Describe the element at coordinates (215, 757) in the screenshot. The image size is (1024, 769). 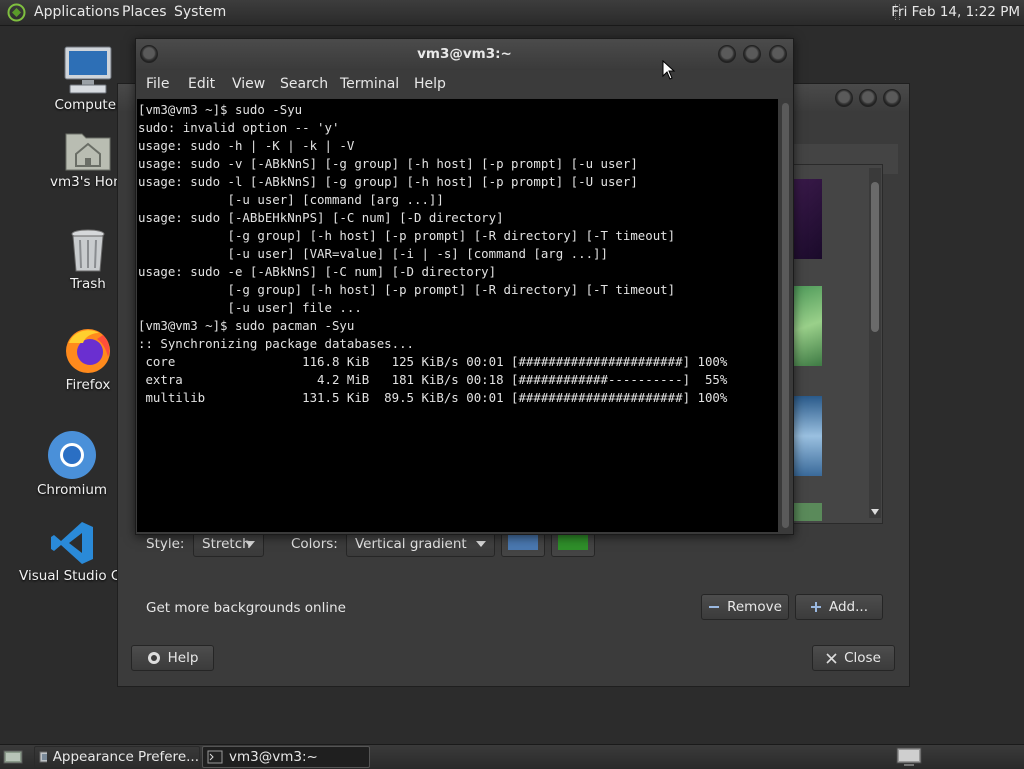
I see `terminal-app-icon` at that location.